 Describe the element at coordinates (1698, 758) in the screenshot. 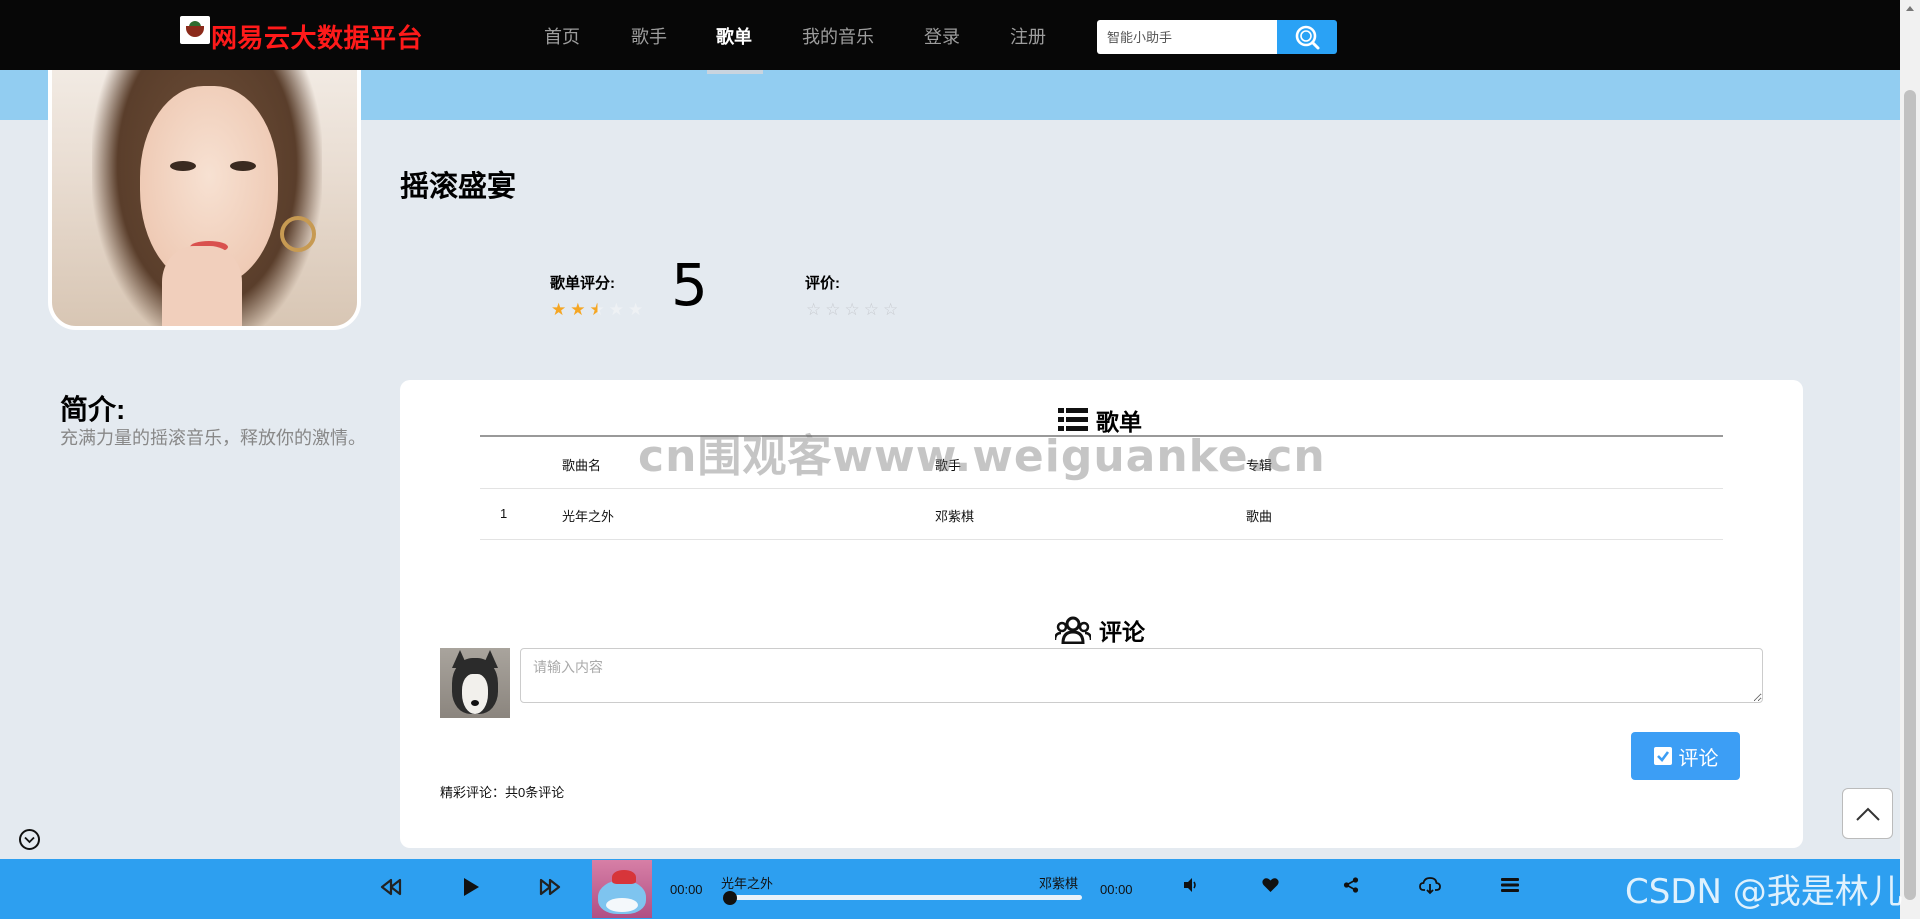

I see `submit-comment-label: 评论` at that location.